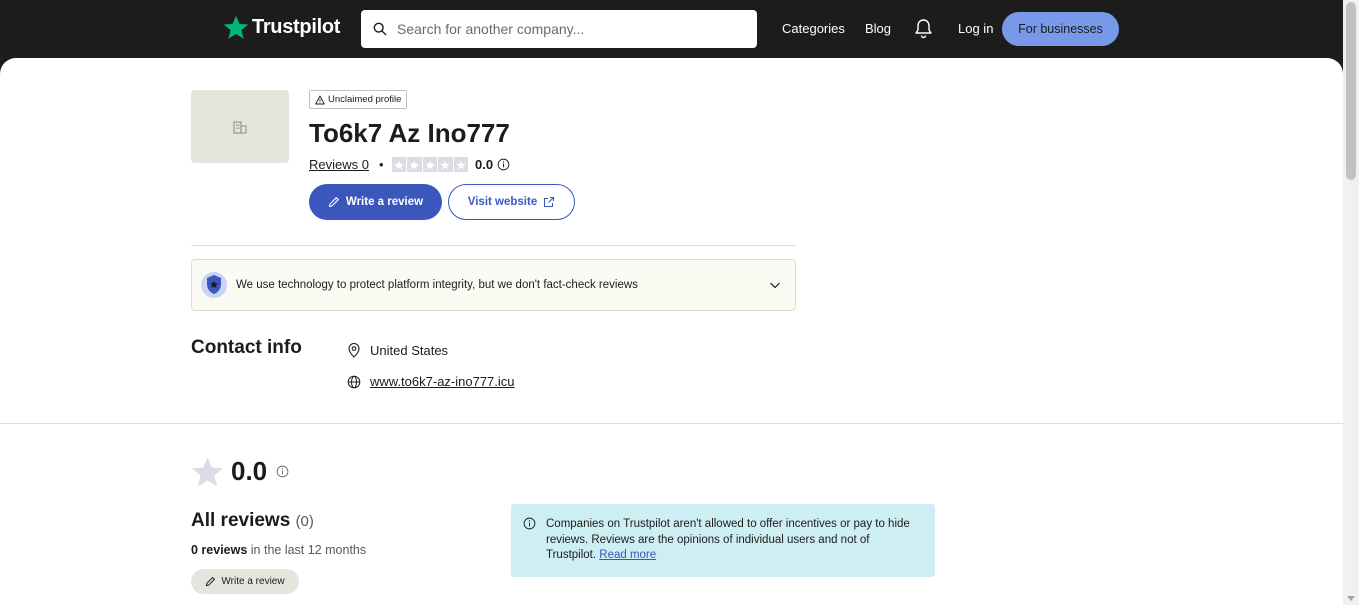 The height and width of the screenshot is (605, 1359). What do you see at coordinates (296, 26) in the screenshot?
I see `logo-text: Trustpilot` at bounding box center [296, 26].